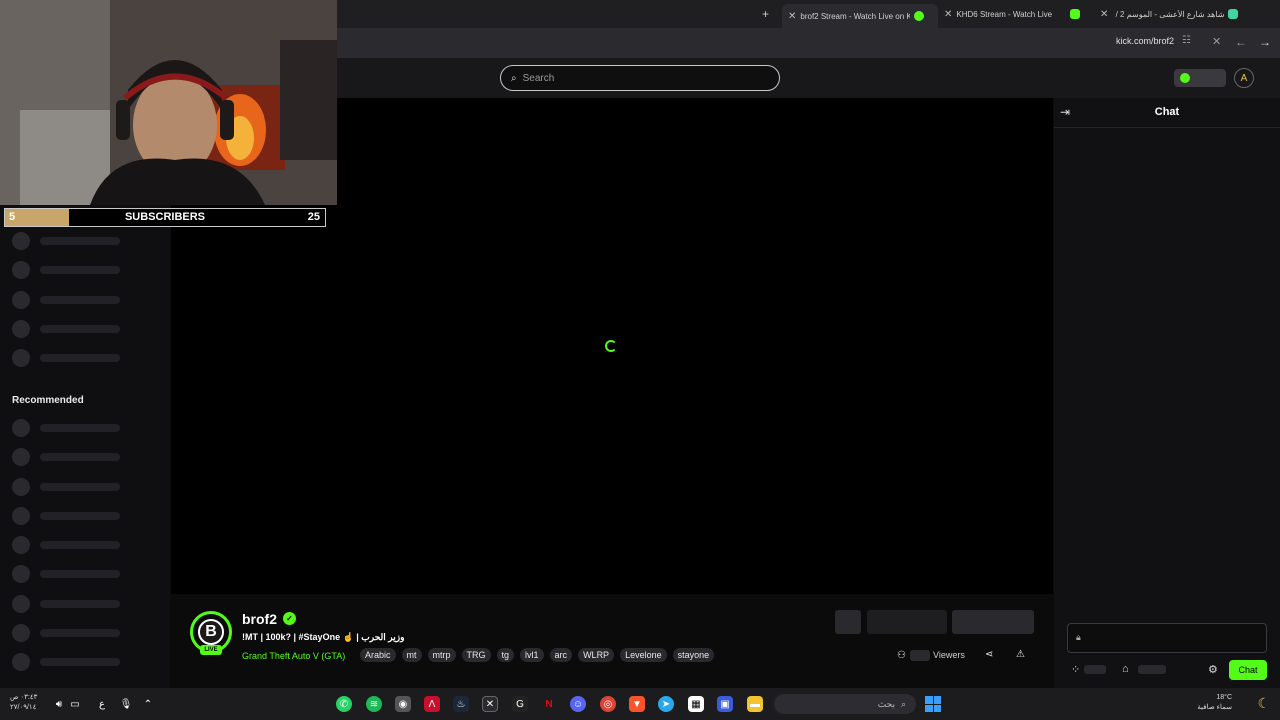 The image size is (1280, 720). I want to click on app-a-icon: Λ, so click(432, 704).